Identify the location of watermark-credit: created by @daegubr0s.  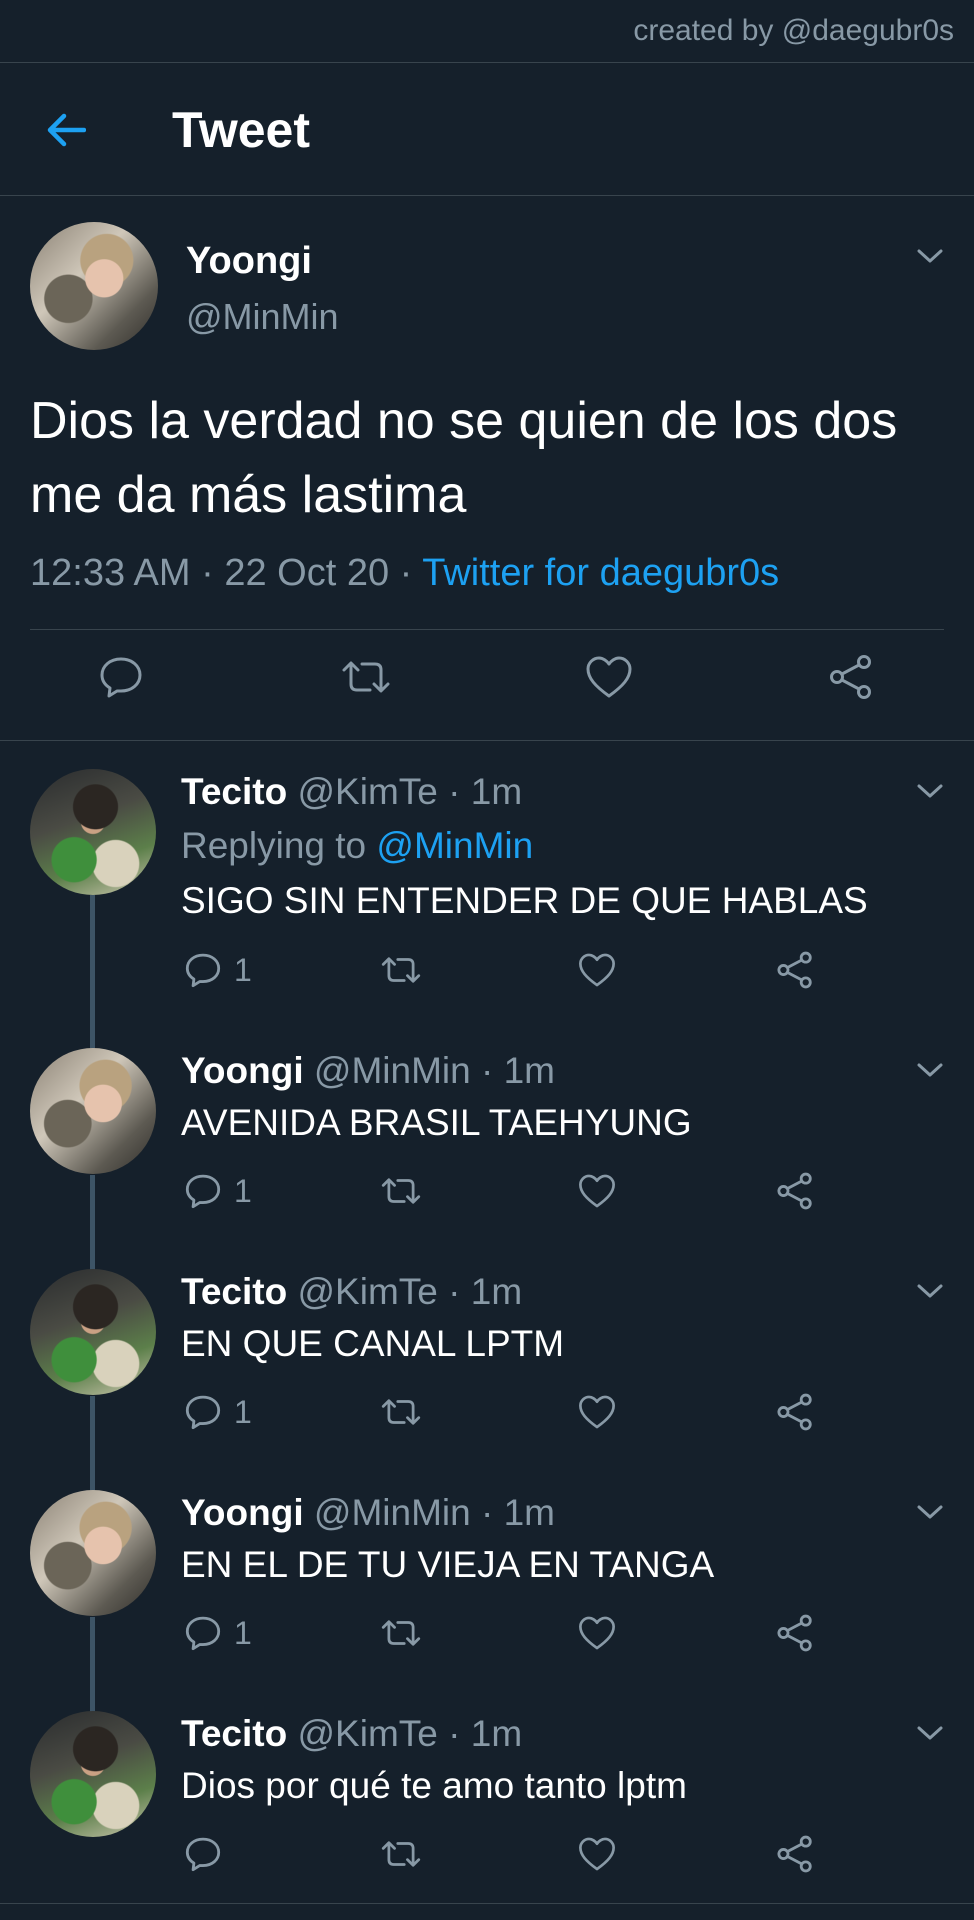
(793, 30).